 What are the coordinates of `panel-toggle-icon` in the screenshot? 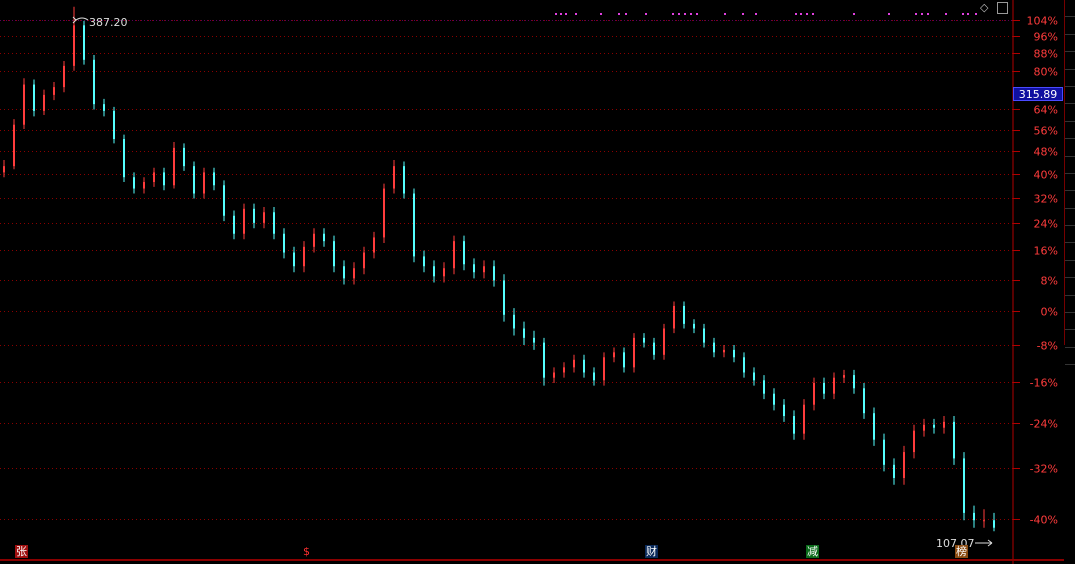 It's located at (1002, 8).